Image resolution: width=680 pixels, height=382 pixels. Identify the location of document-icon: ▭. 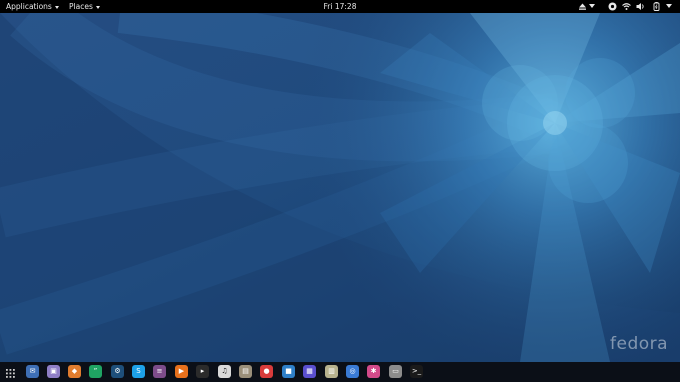
(395, 371).